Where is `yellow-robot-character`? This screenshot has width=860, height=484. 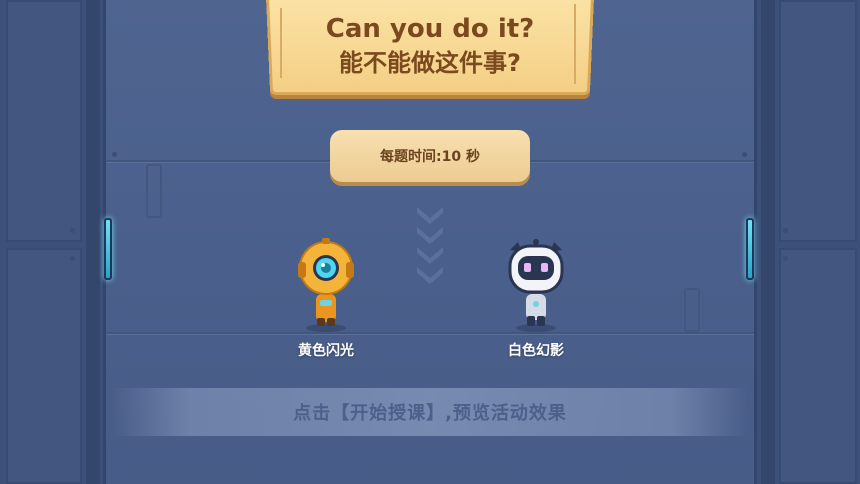 yellow-robot-character is located at coordinates (326, 284).